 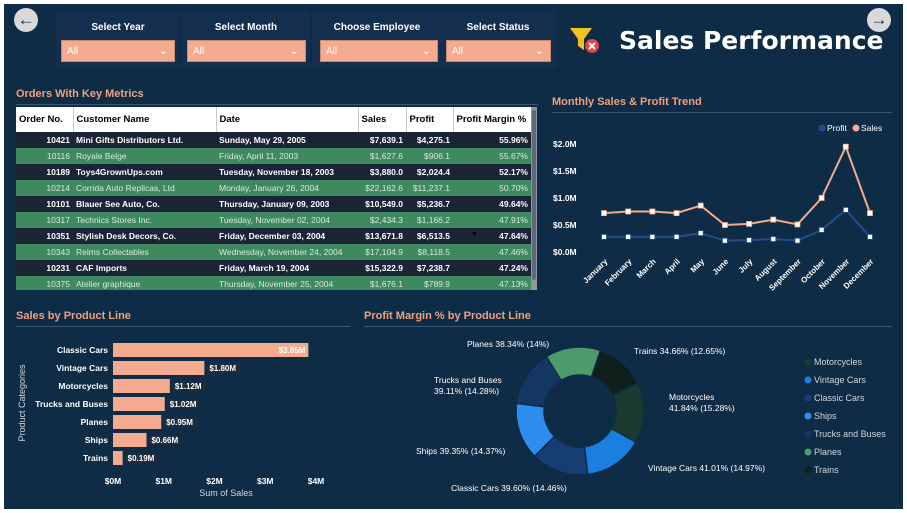 What do you see at coordinates (382, 220) in the screenshot?
I see `table-cell: $2,434.3` at bounding box center [382, 220].